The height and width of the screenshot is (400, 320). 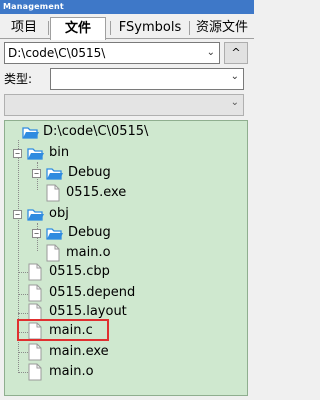 I want to click on tree-item-file: main.exe, so click(x=118, y=352).